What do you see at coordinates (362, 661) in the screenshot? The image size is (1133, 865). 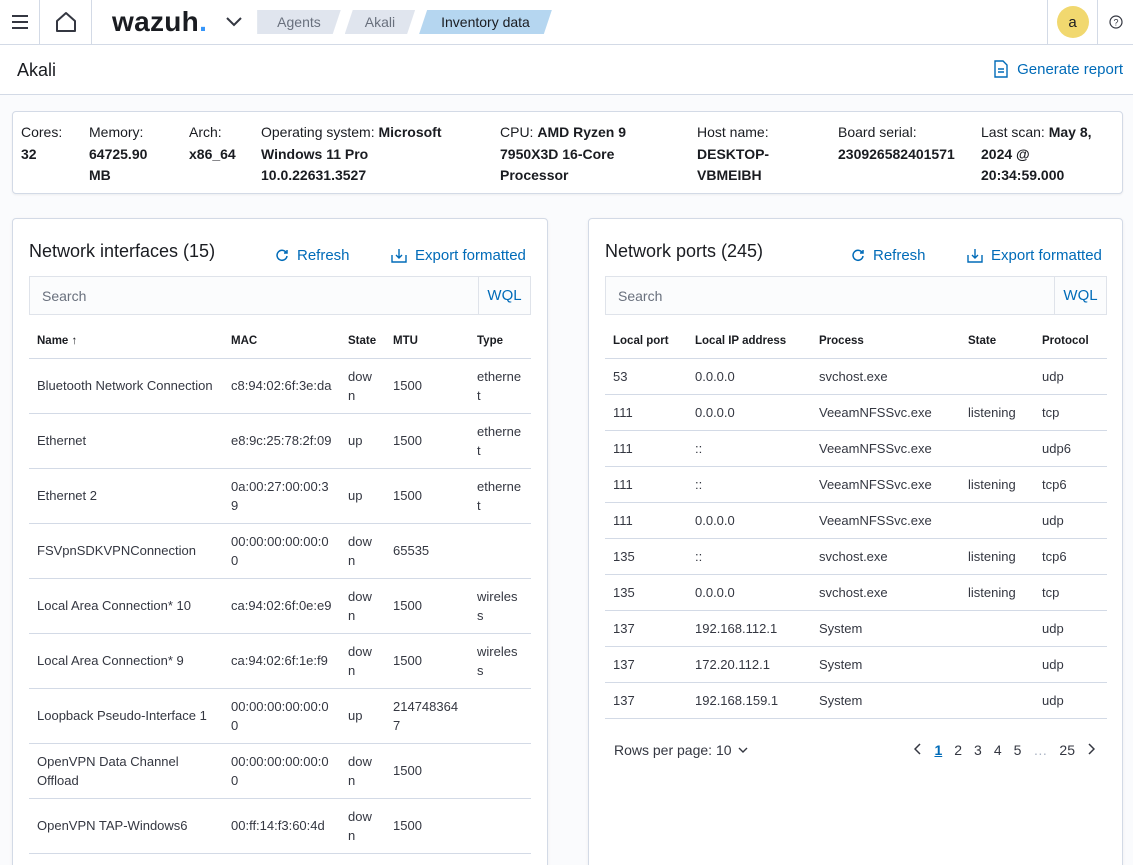 I see `cell-state: down` at bounding box center [362, 661].